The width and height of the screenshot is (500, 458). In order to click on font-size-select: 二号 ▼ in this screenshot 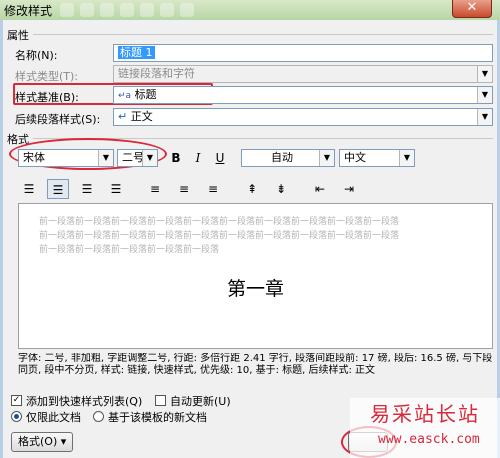, I will do `click(137, 158)`.